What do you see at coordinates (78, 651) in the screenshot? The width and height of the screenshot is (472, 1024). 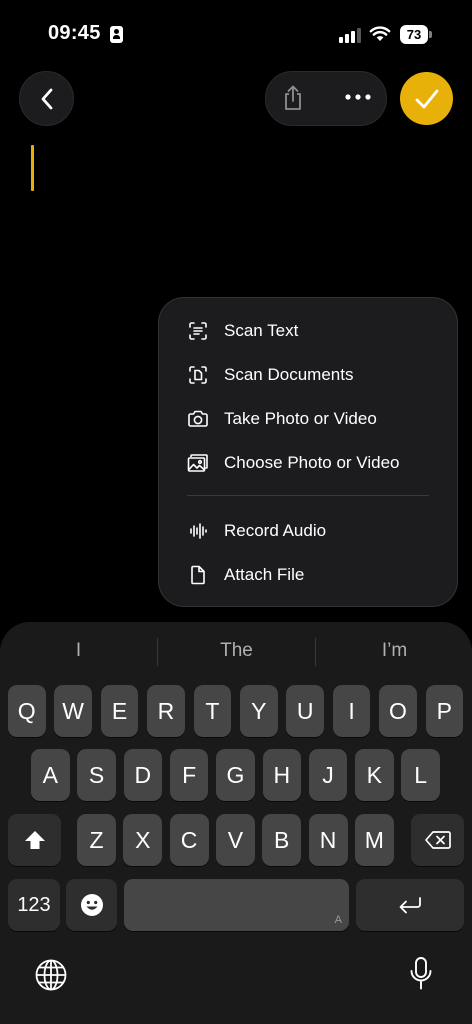 I see `suggestion-1: I` at bounding box center [78, 651].